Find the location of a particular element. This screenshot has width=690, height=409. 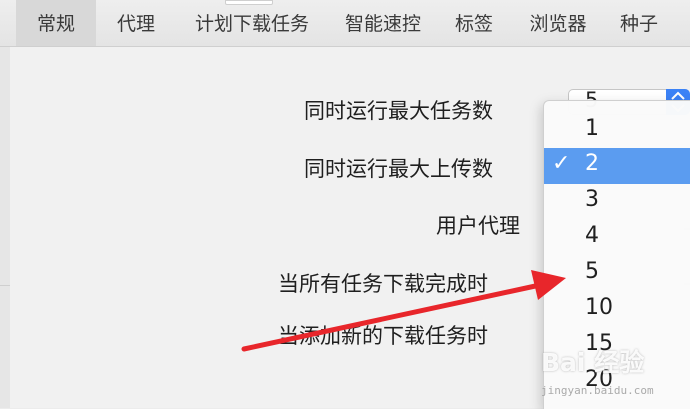

arrow-shaft is located at coordinates (392, 317).